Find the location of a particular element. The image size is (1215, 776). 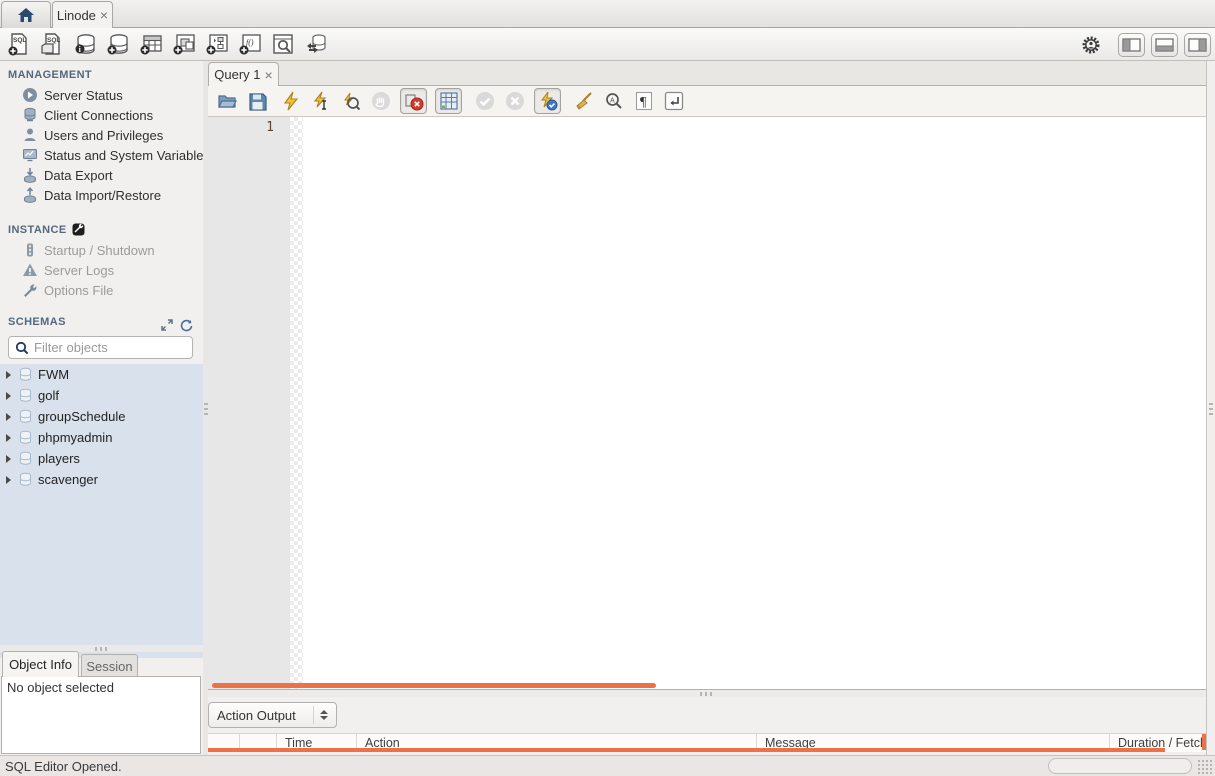

schema-row-scavenger: scavenger is located at coordinates (101, 479).